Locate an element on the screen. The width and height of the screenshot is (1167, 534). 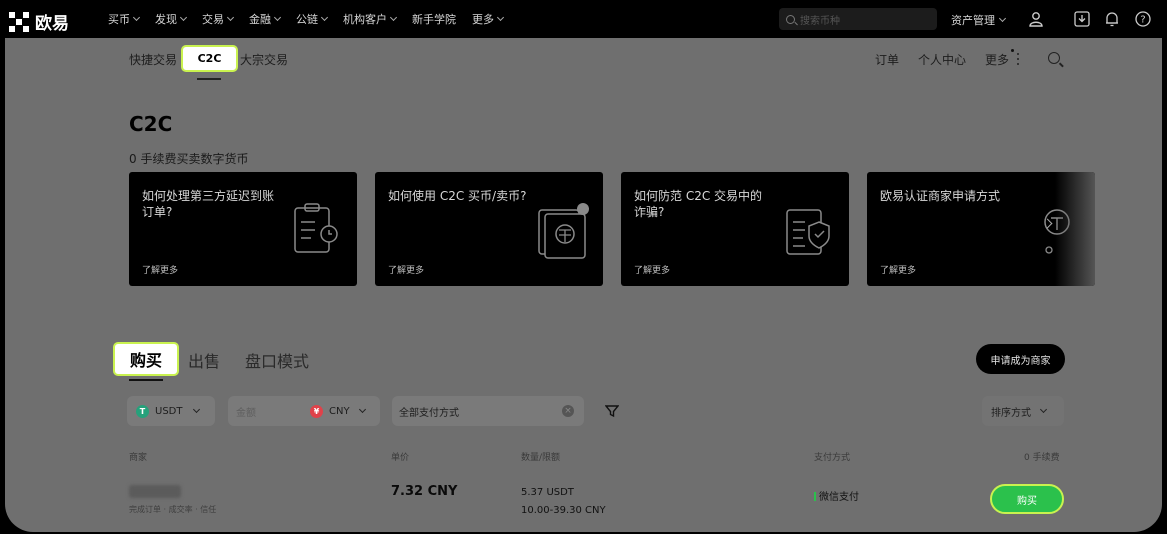
orders-link: 订单 is located at coordinates (887, 59).